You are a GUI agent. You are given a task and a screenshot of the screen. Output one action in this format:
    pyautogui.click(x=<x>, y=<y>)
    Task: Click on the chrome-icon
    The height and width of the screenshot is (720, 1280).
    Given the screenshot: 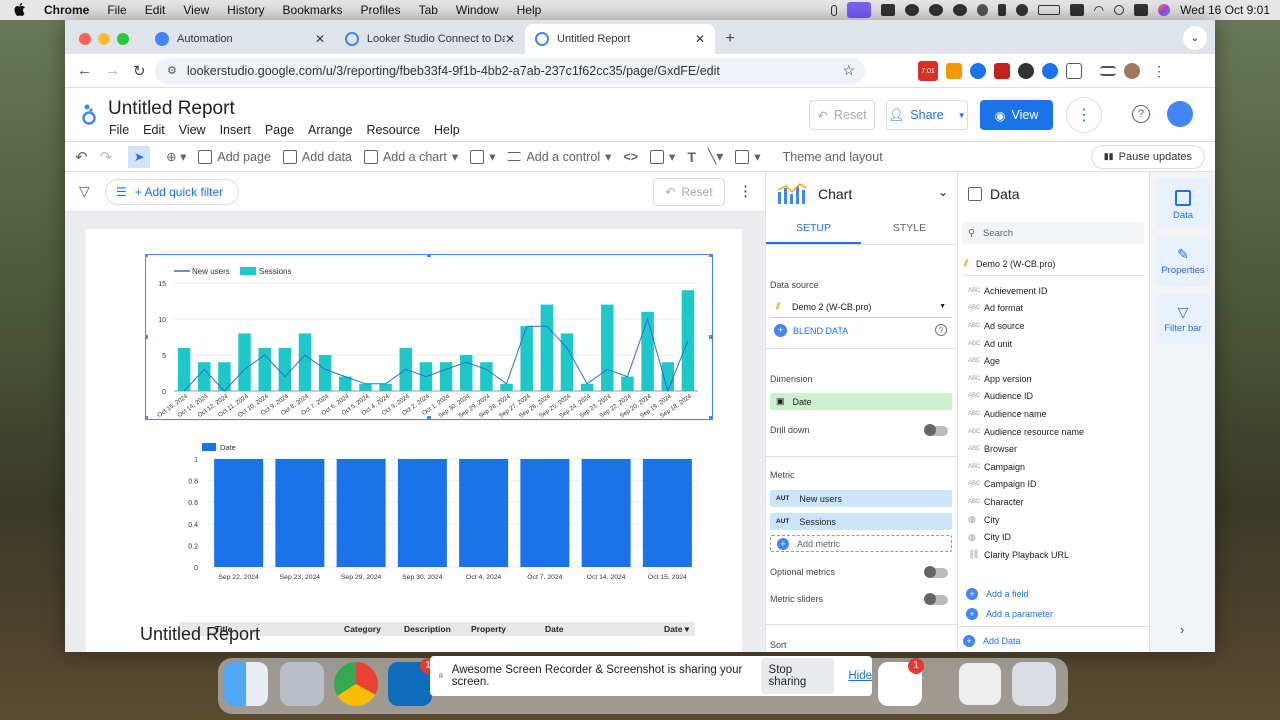 What is the action you would take?
    pyautogui.click(x=356, y=684)
    